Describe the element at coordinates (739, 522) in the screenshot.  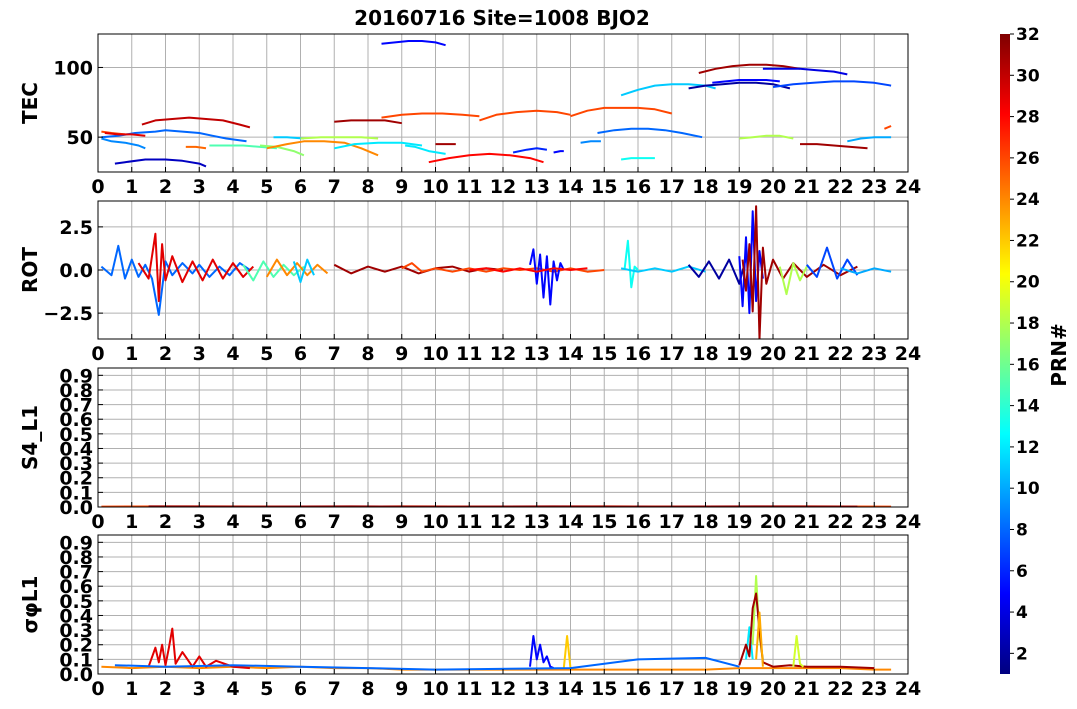
I see `s4-xtick-label: 19` at that location.